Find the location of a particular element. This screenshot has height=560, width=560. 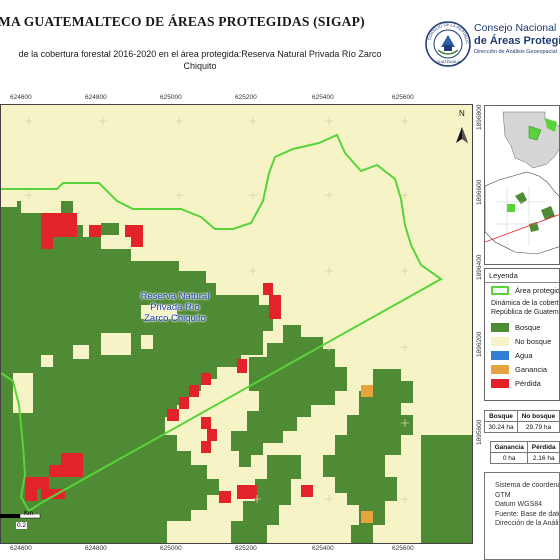

legend-item-label: Pérdida is located at coordinates (528, 383).